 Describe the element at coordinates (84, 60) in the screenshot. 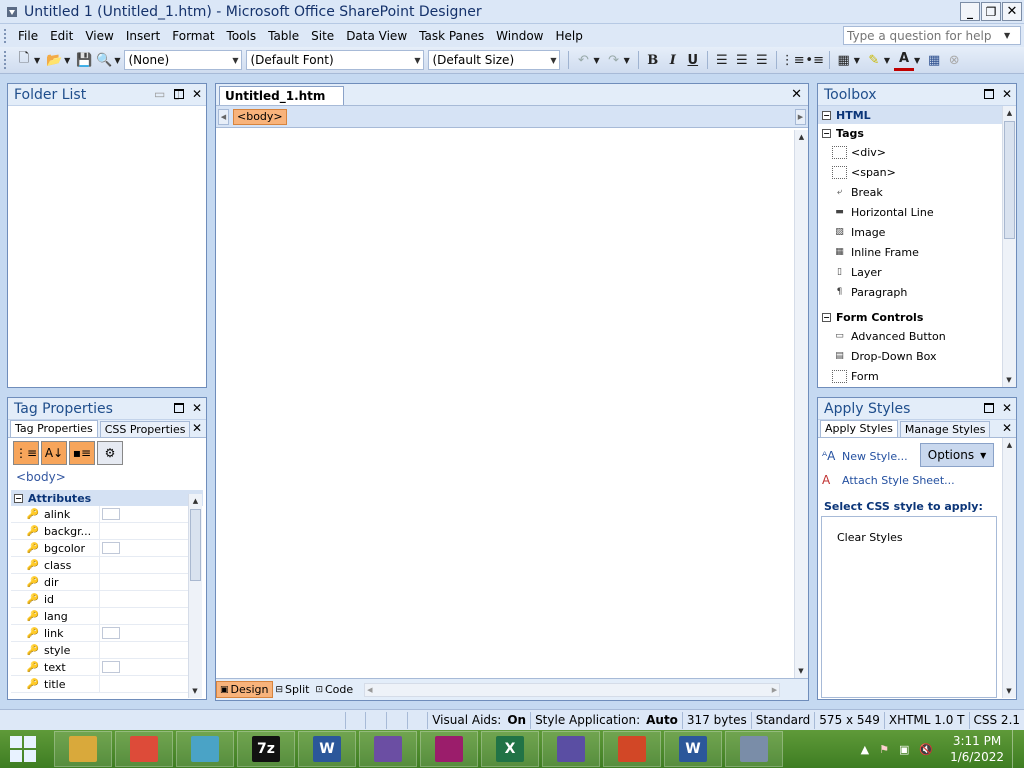

I see `save-icon: 💾` at that location.